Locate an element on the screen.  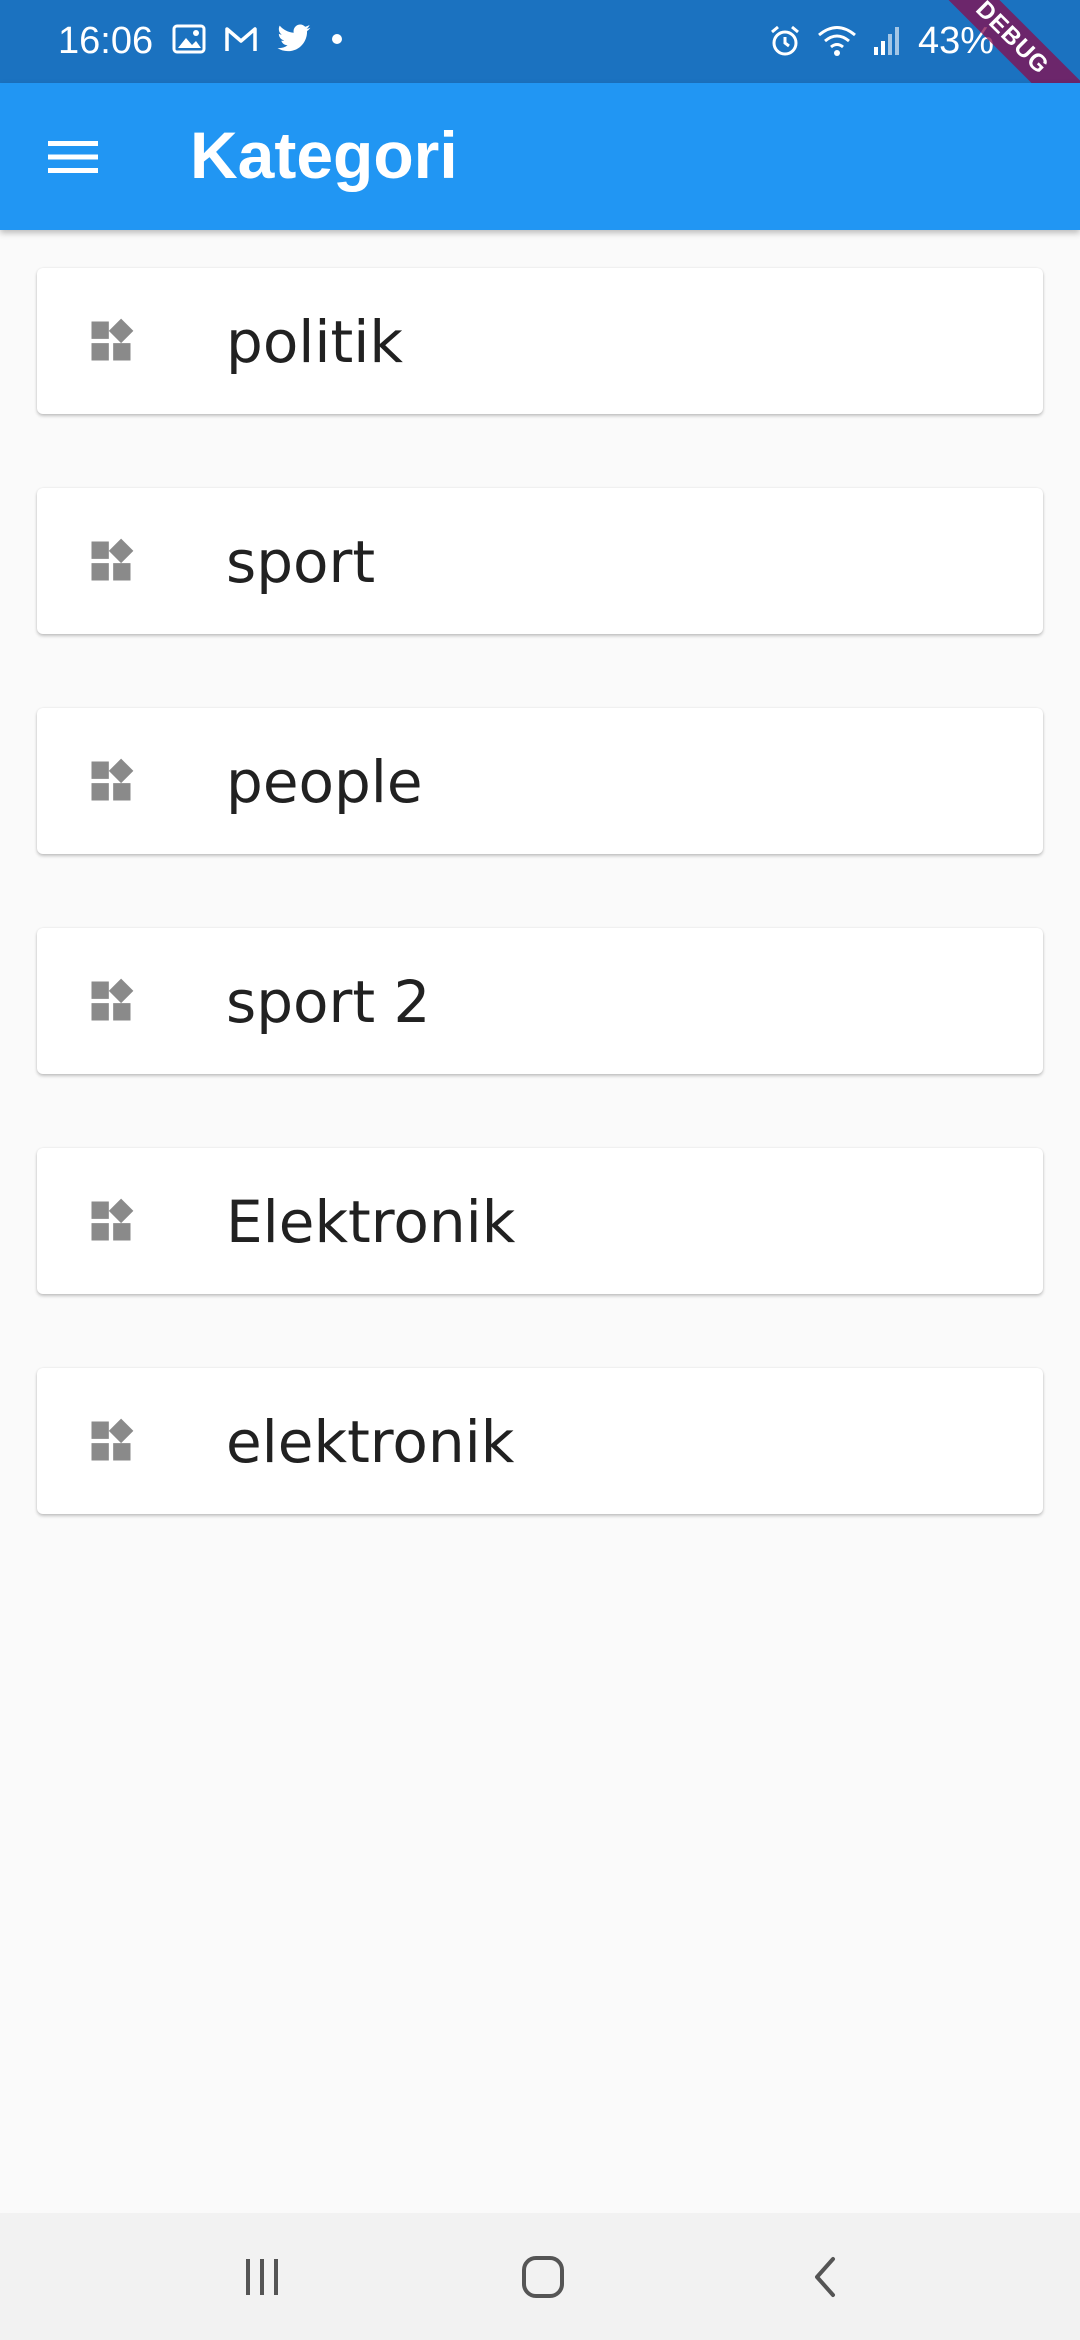
list-item-label: people is located at coordinates (324, 782).